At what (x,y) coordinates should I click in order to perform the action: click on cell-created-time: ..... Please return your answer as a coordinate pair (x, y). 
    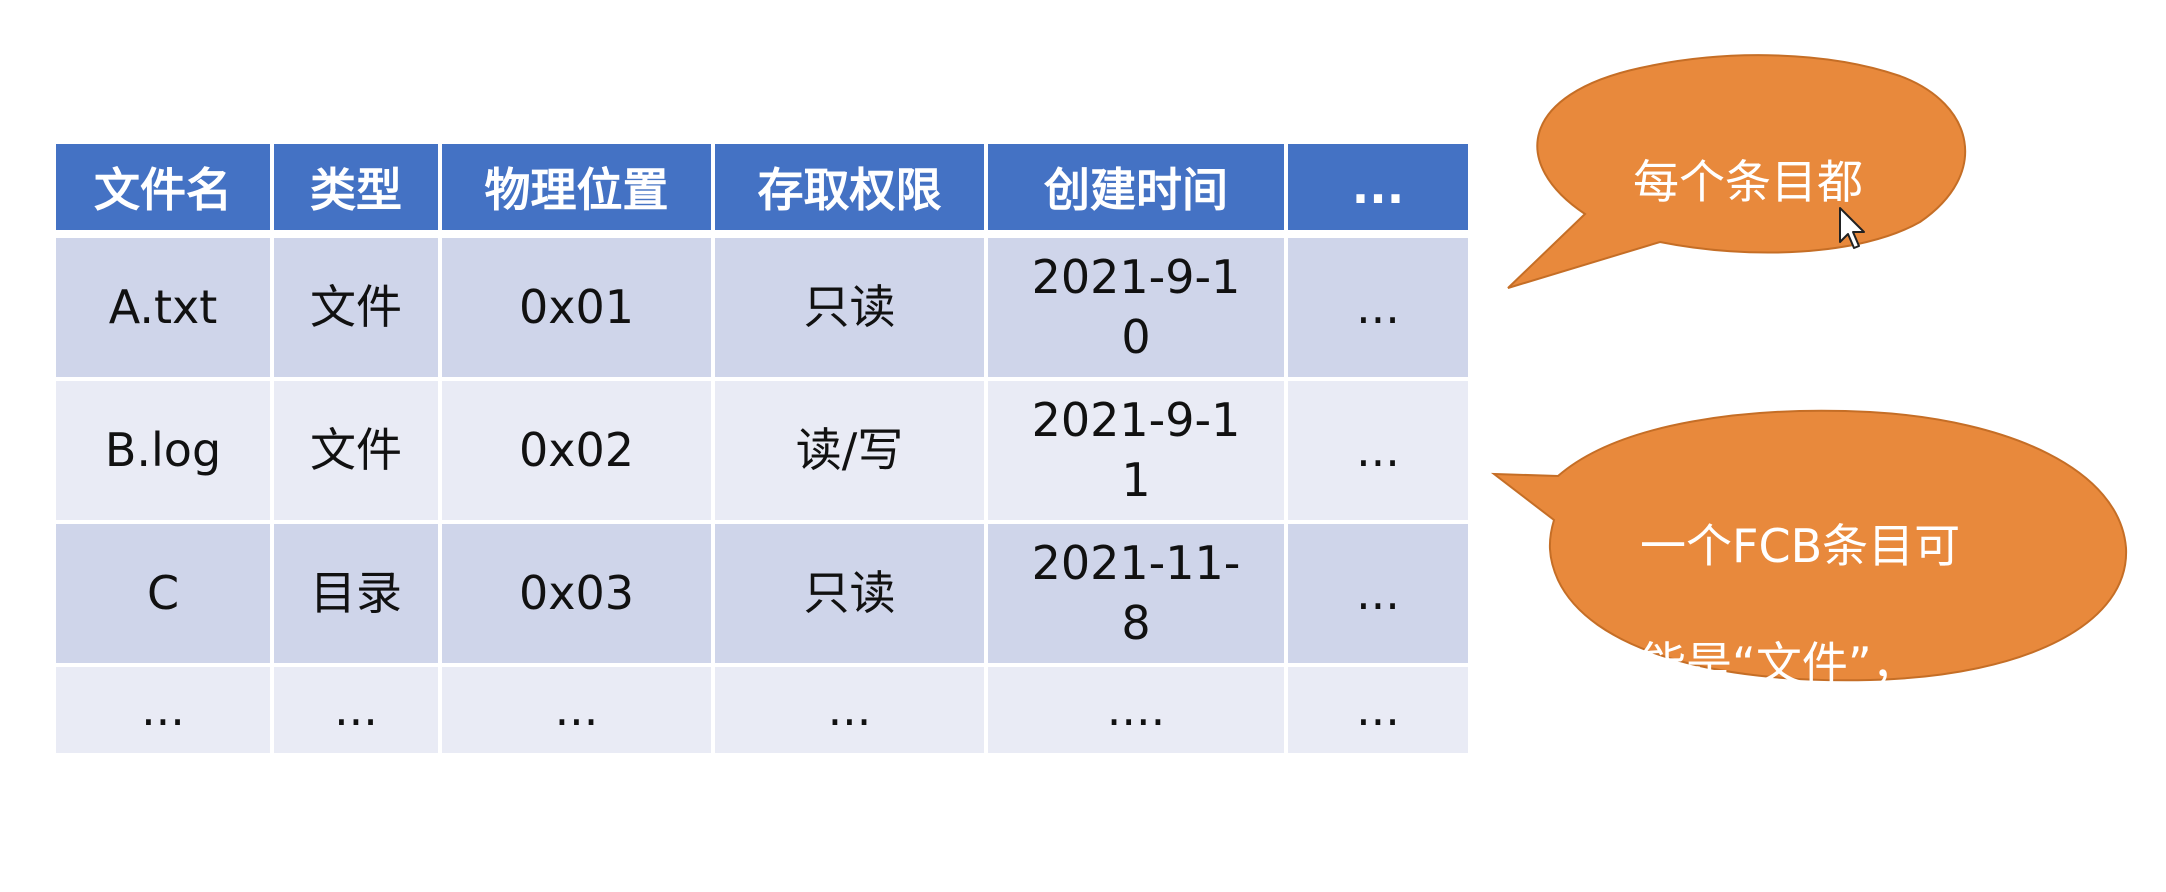
    Looking at the image, I should click on (1138, 712).